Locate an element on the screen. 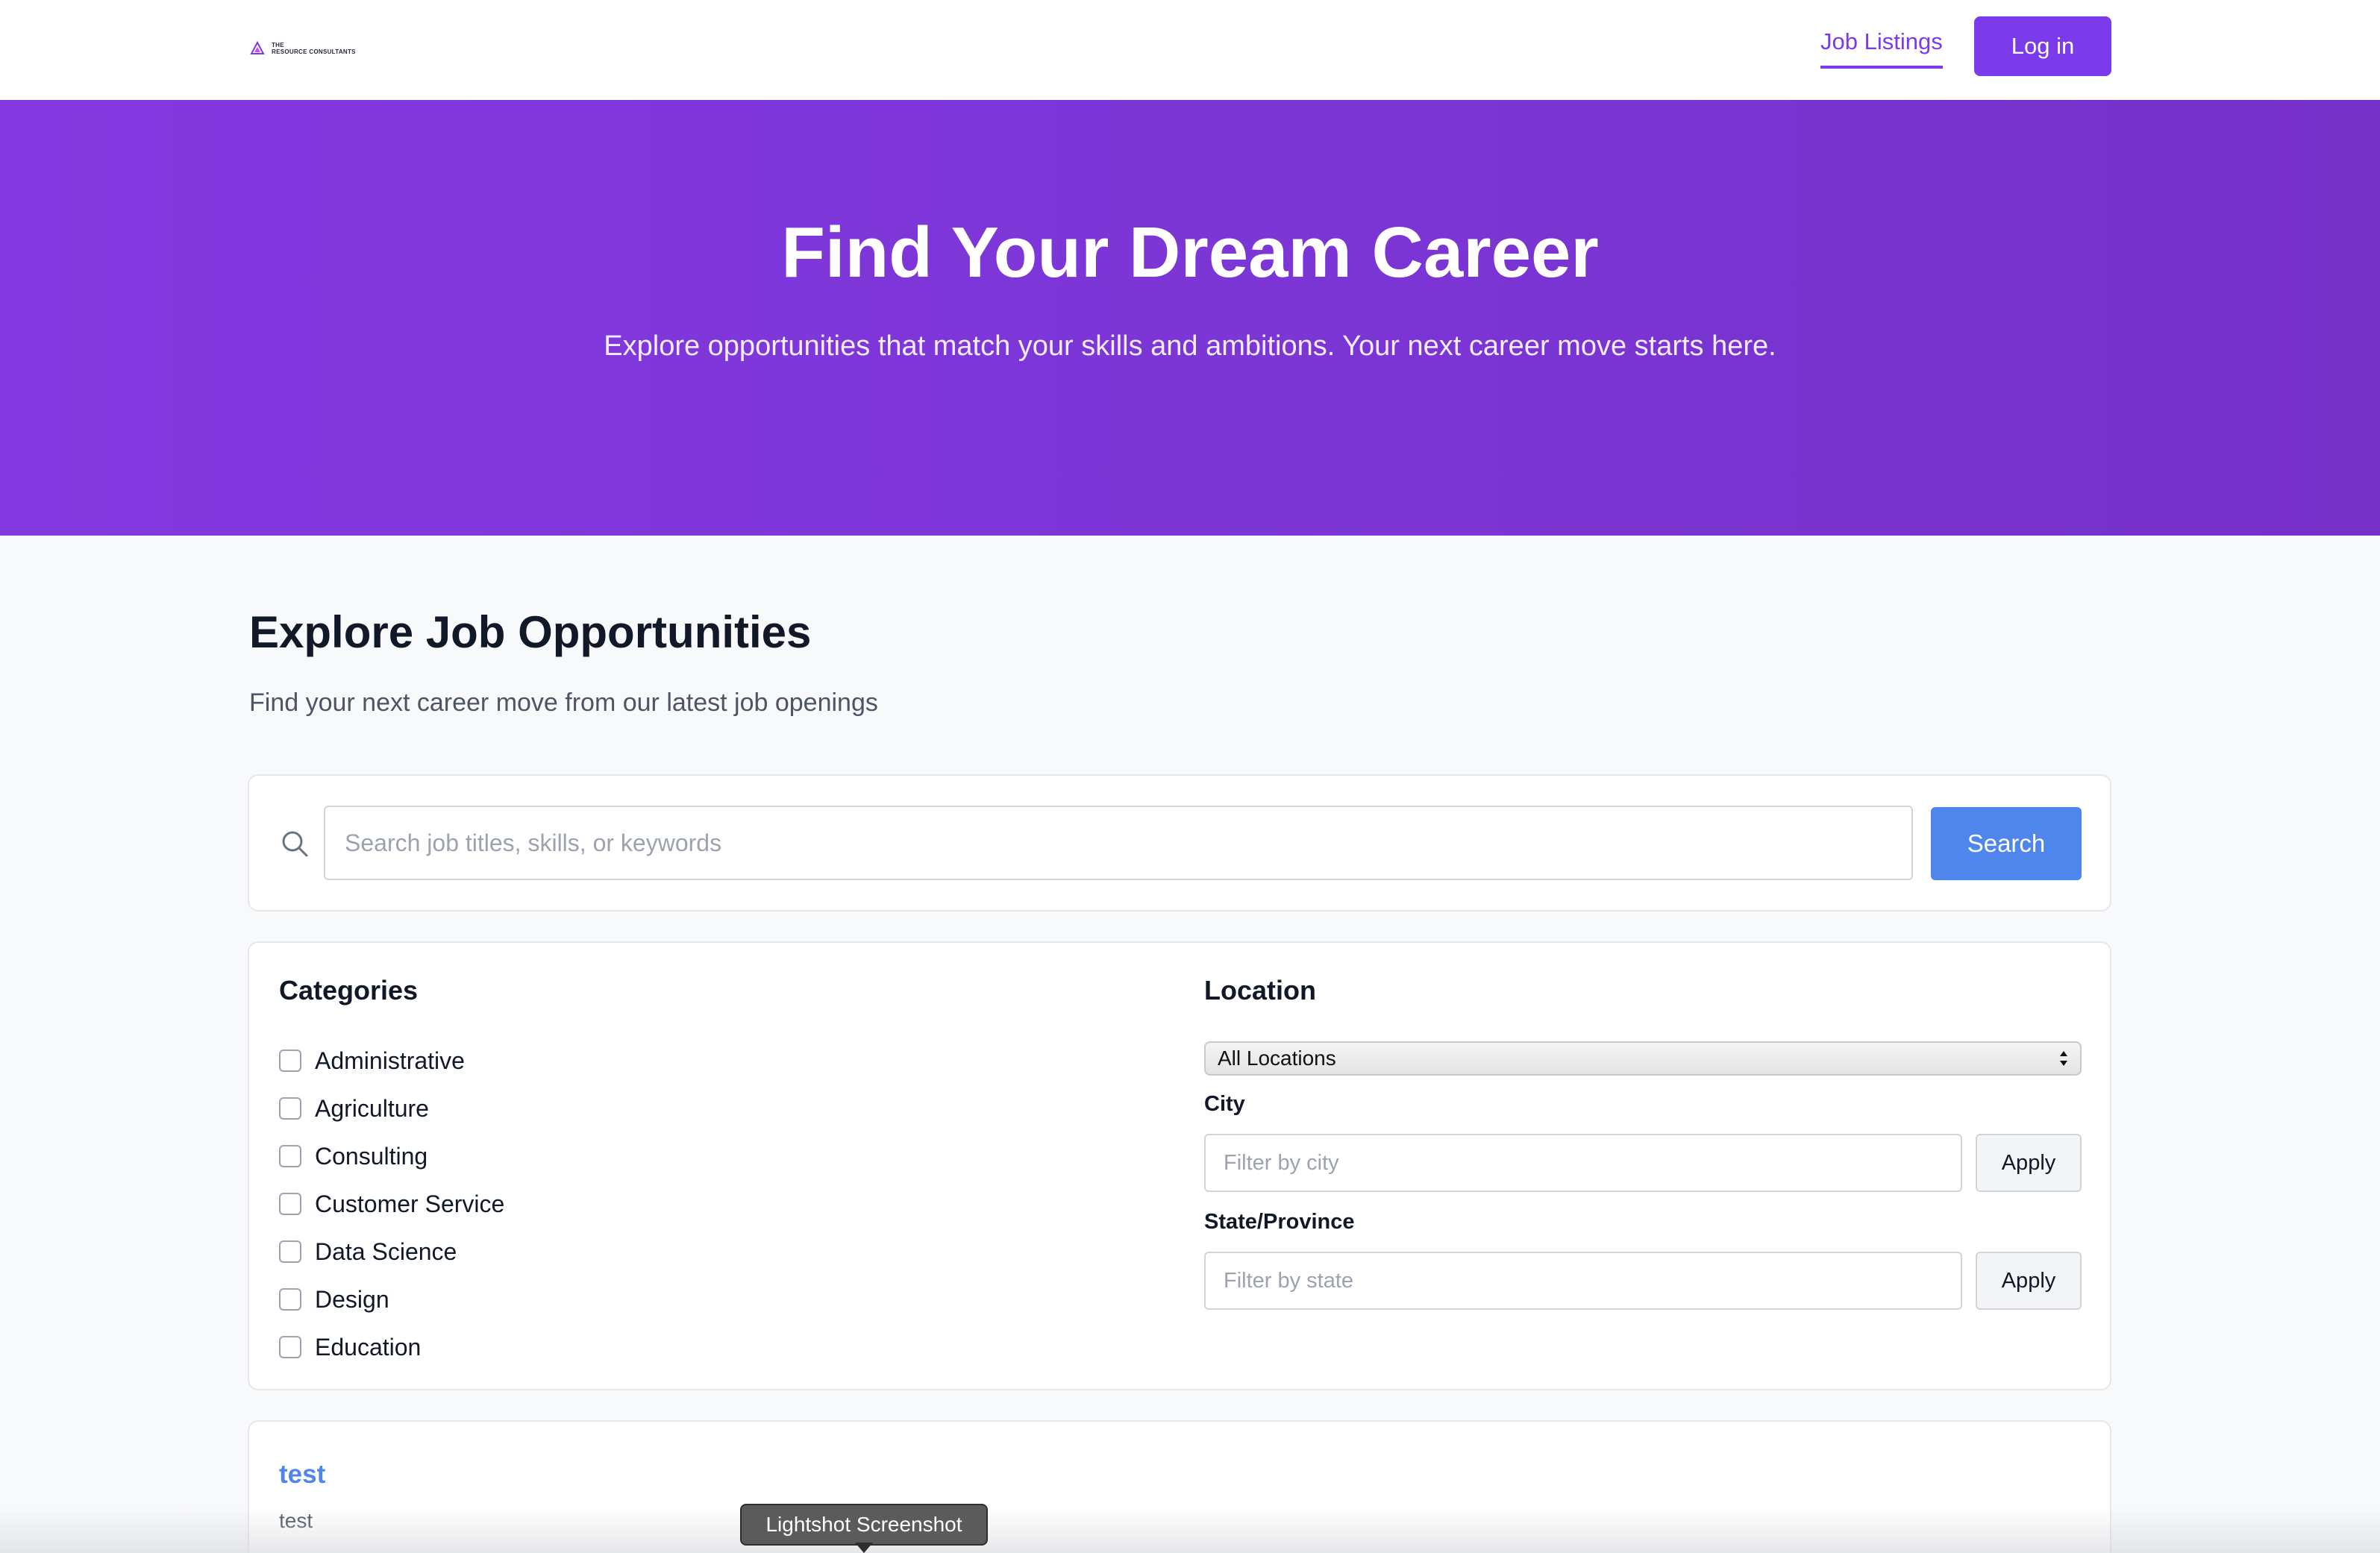  nav-job-listings: Job Listings is located at coordinates (1881, 48).